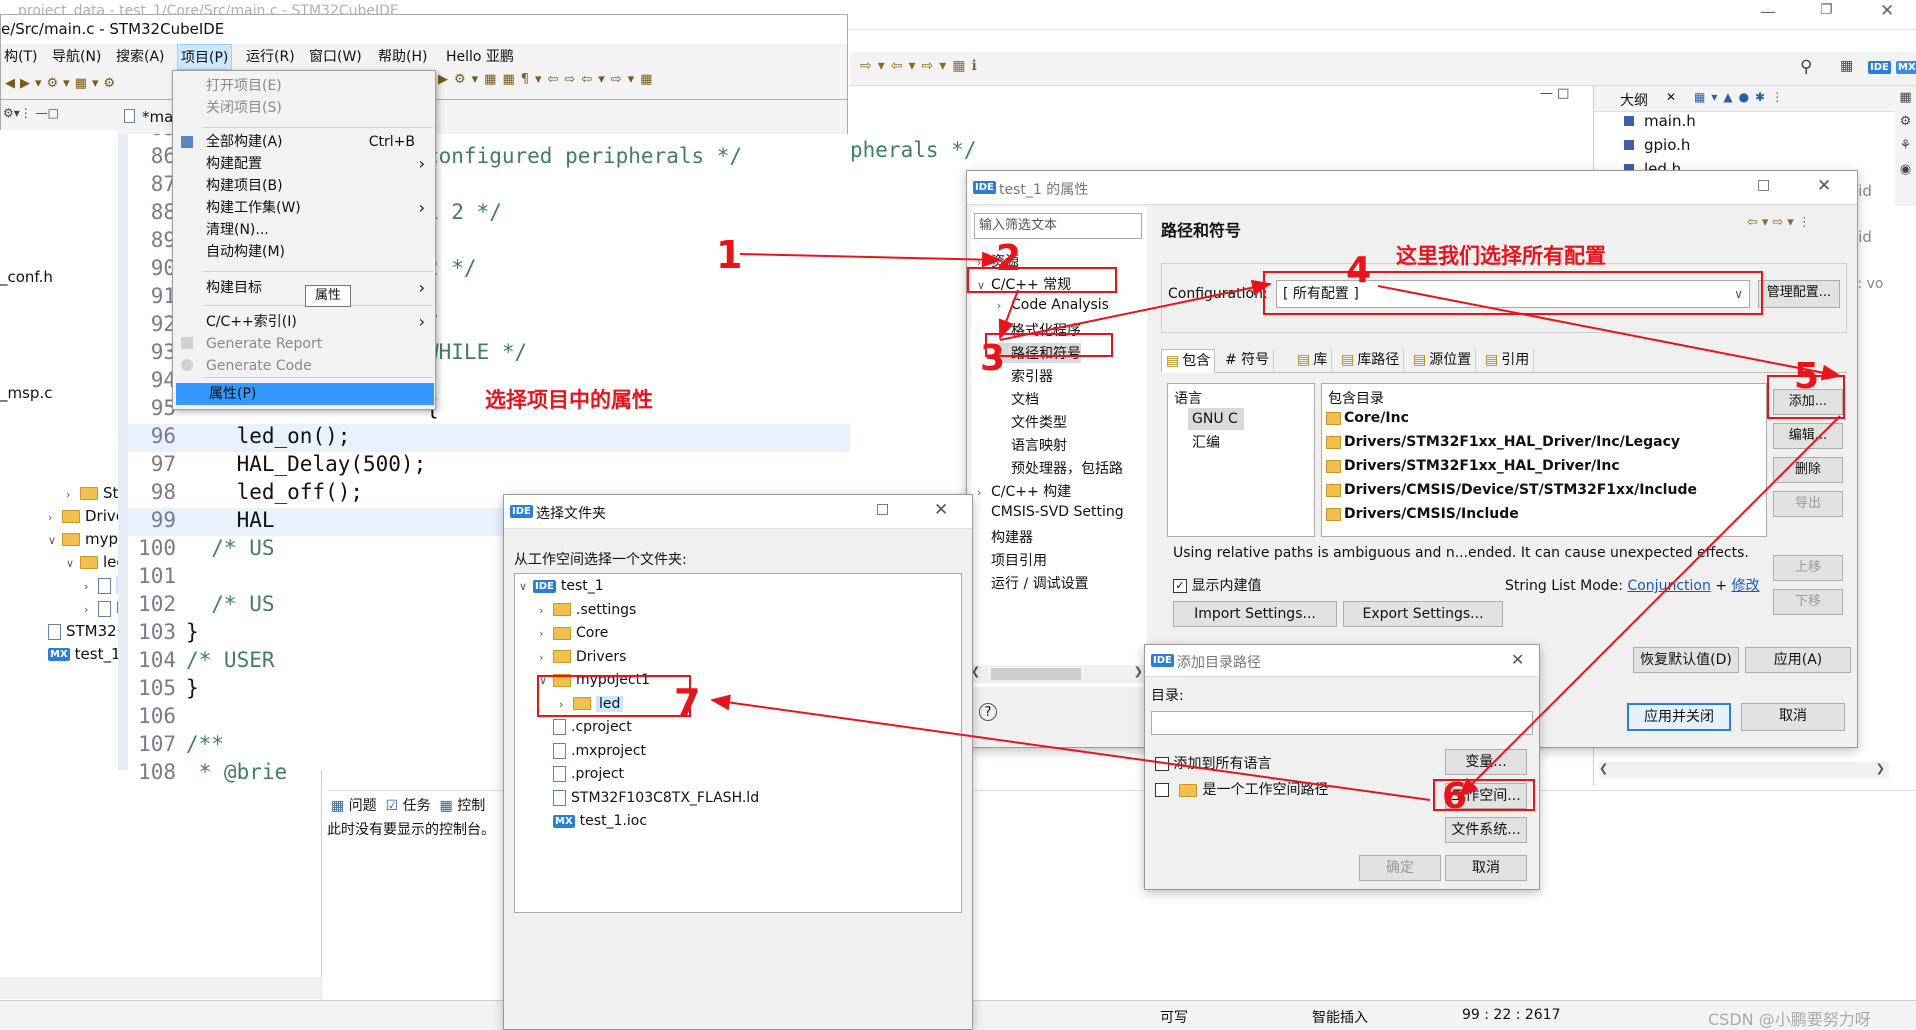  I want to click on step-number-1: 1, so click(729, 255).